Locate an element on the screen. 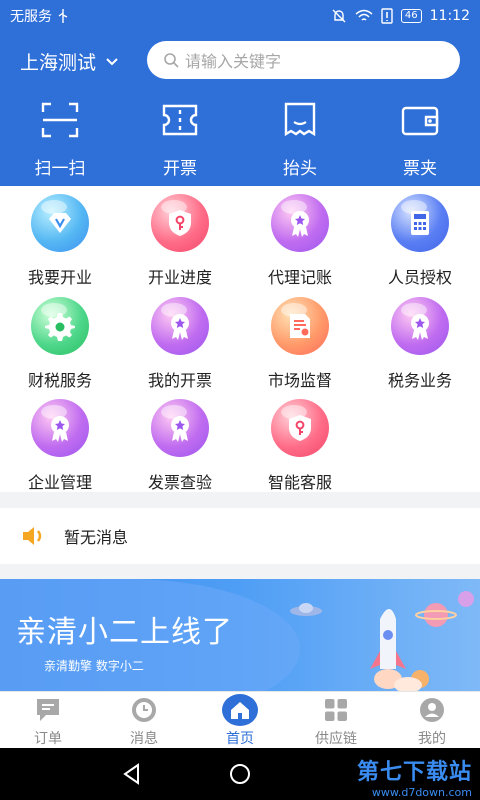  bottom-tab-bar: 订单 消息 首页 供应链 我的 is located at coordinates (240, 719).